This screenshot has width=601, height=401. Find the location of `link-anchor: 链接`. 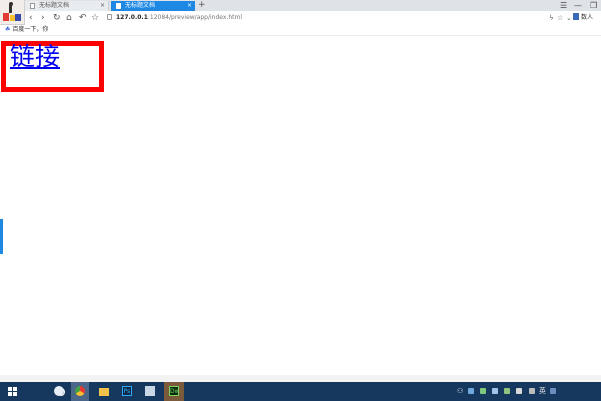

link-anchor: 链接 is located at coordinates (35, 57).